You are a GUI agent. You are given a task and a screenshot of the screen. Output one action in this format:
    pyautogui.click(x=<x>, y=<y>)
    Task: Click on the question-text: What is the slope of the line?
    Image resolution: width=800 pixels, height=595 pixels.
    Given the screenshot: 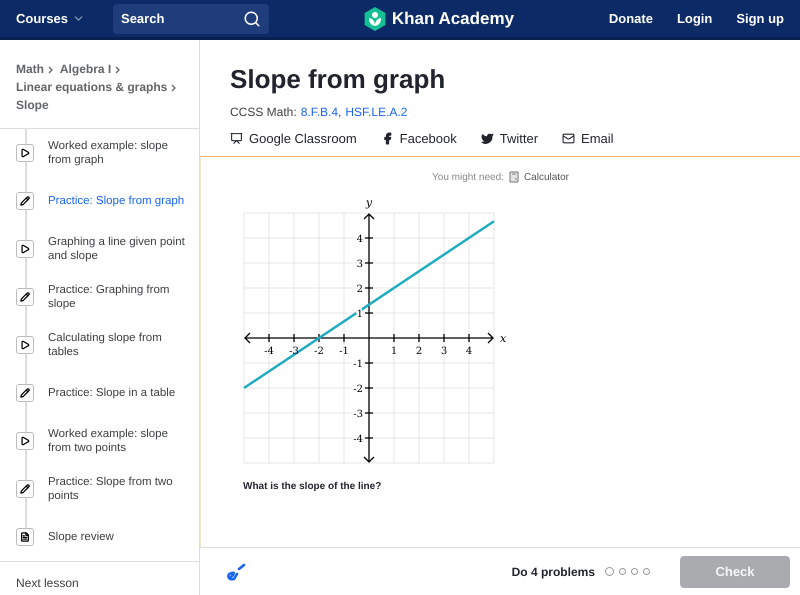 What is the action you would take?
    pyautogui.click(x=312, y=486)
    